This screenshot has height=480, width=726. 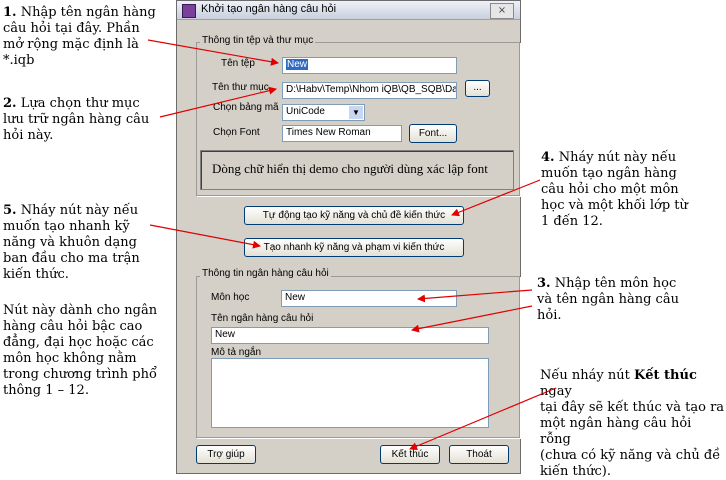 I want to click on arrow-step-3a, so click(x=475, y=296).